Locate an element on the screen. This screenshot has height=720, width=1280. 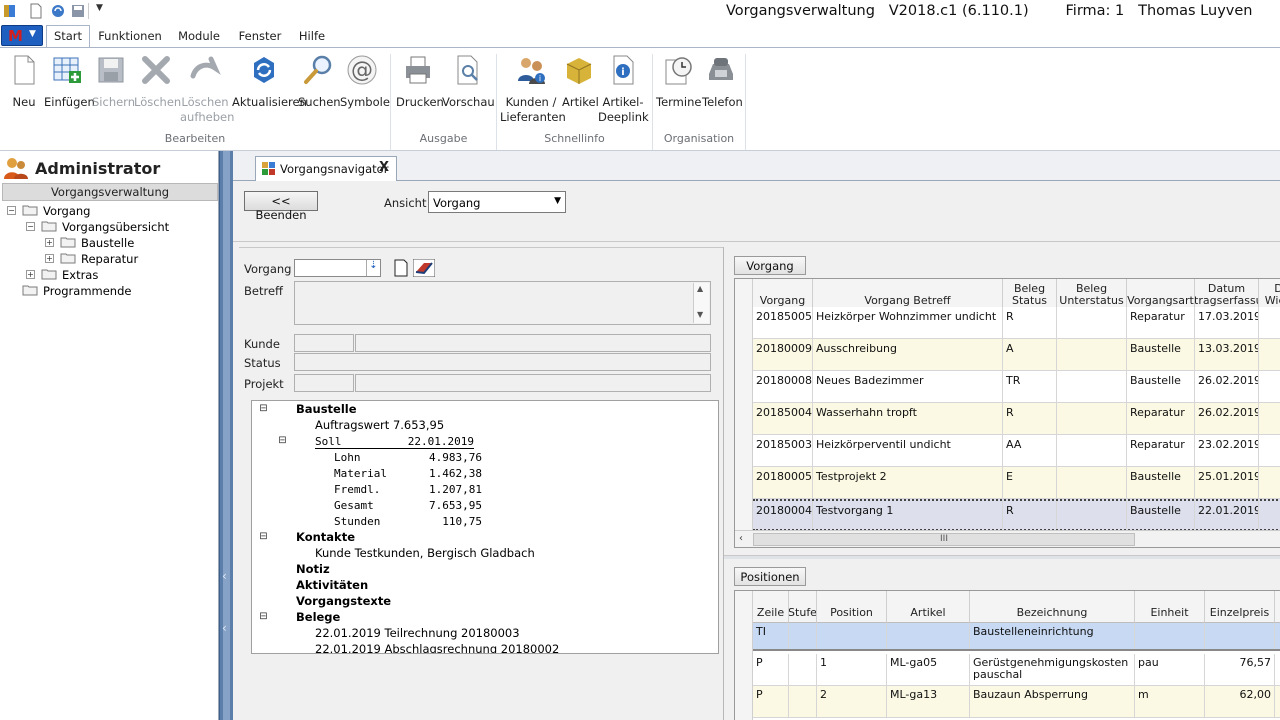
vorschau-button: Vorschau is located at coordinates (468, 82).